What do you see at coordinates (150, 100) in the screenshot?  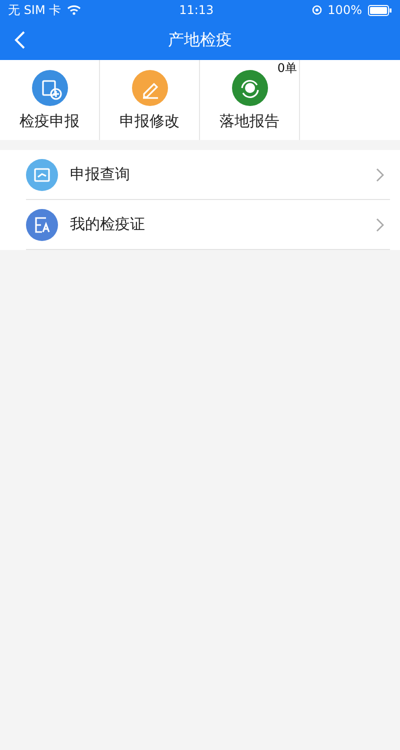 I see `feature-tile: 申报修改` at bounding box center [150, 100].